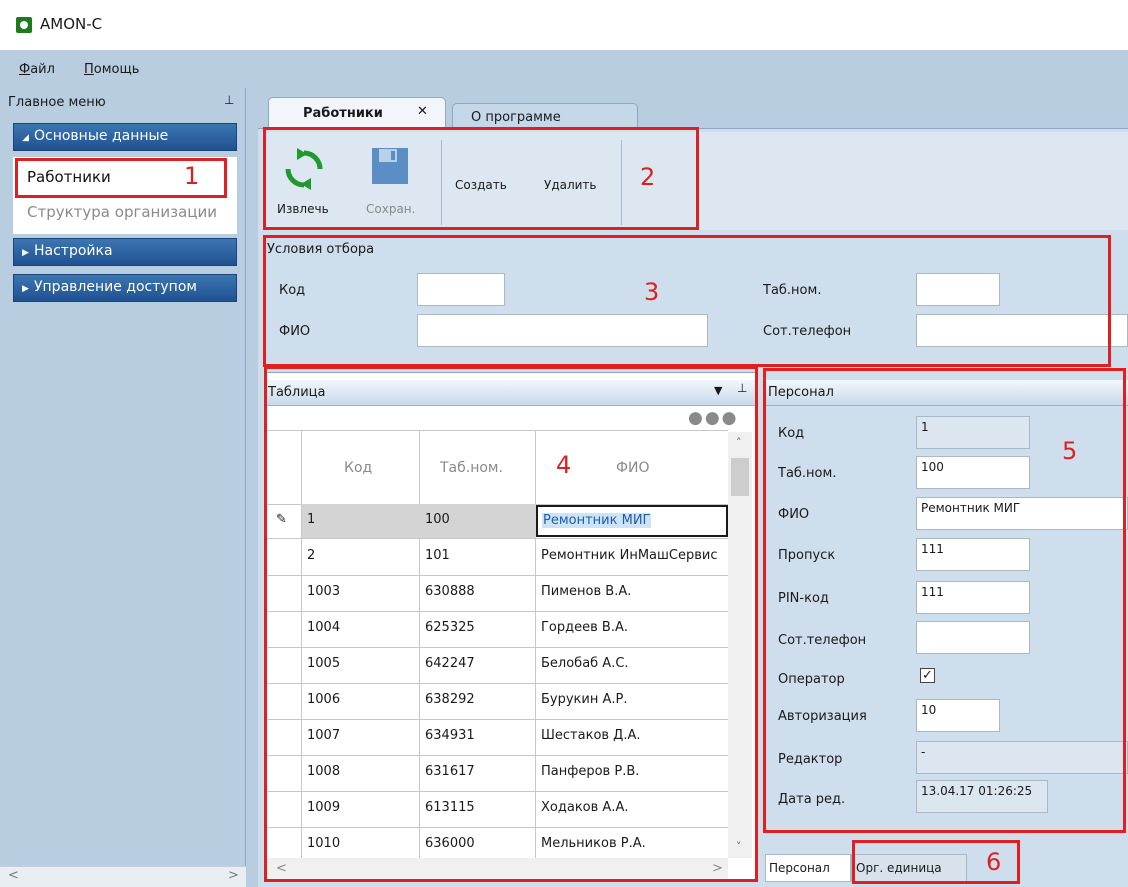 The width and height of the screenshot is (1128, 887). Describe the element at coordinates (37, 69) in the screenshot. I see `menu-file: Файл` at that location.